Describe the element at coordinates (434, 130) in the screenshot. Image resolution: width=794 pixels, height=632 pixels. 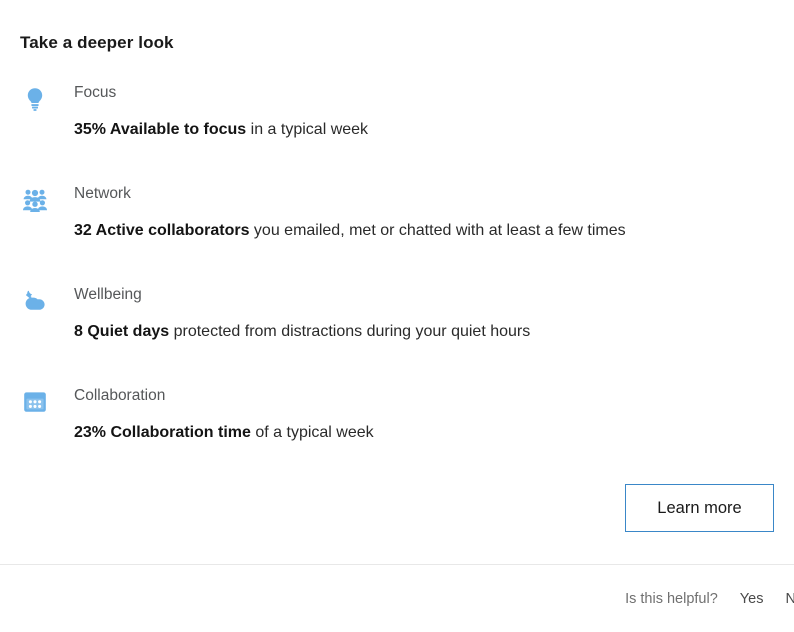
I see `insight-detail-text: 35% Available to focus in a typical week` at that location.